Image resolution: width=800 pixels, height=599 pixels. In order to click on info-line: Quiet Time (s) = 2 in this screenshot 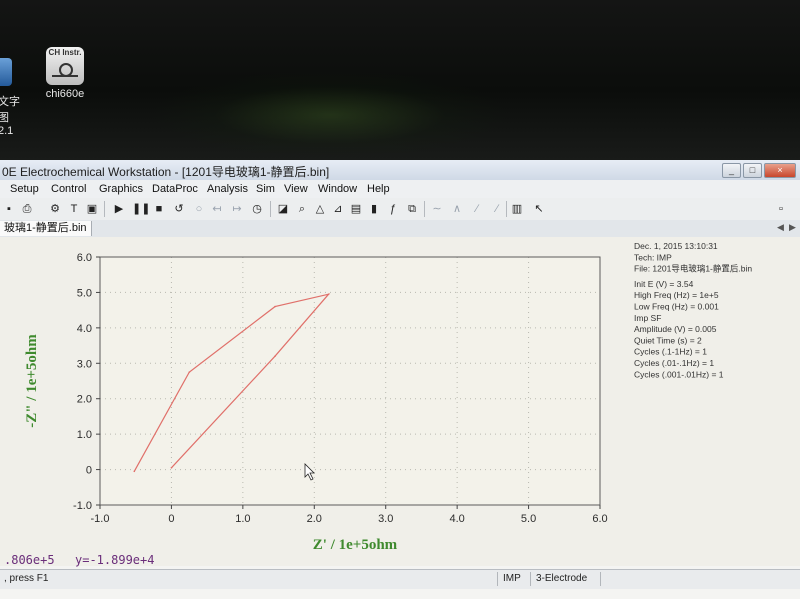, I will do `click(668, 340)`.